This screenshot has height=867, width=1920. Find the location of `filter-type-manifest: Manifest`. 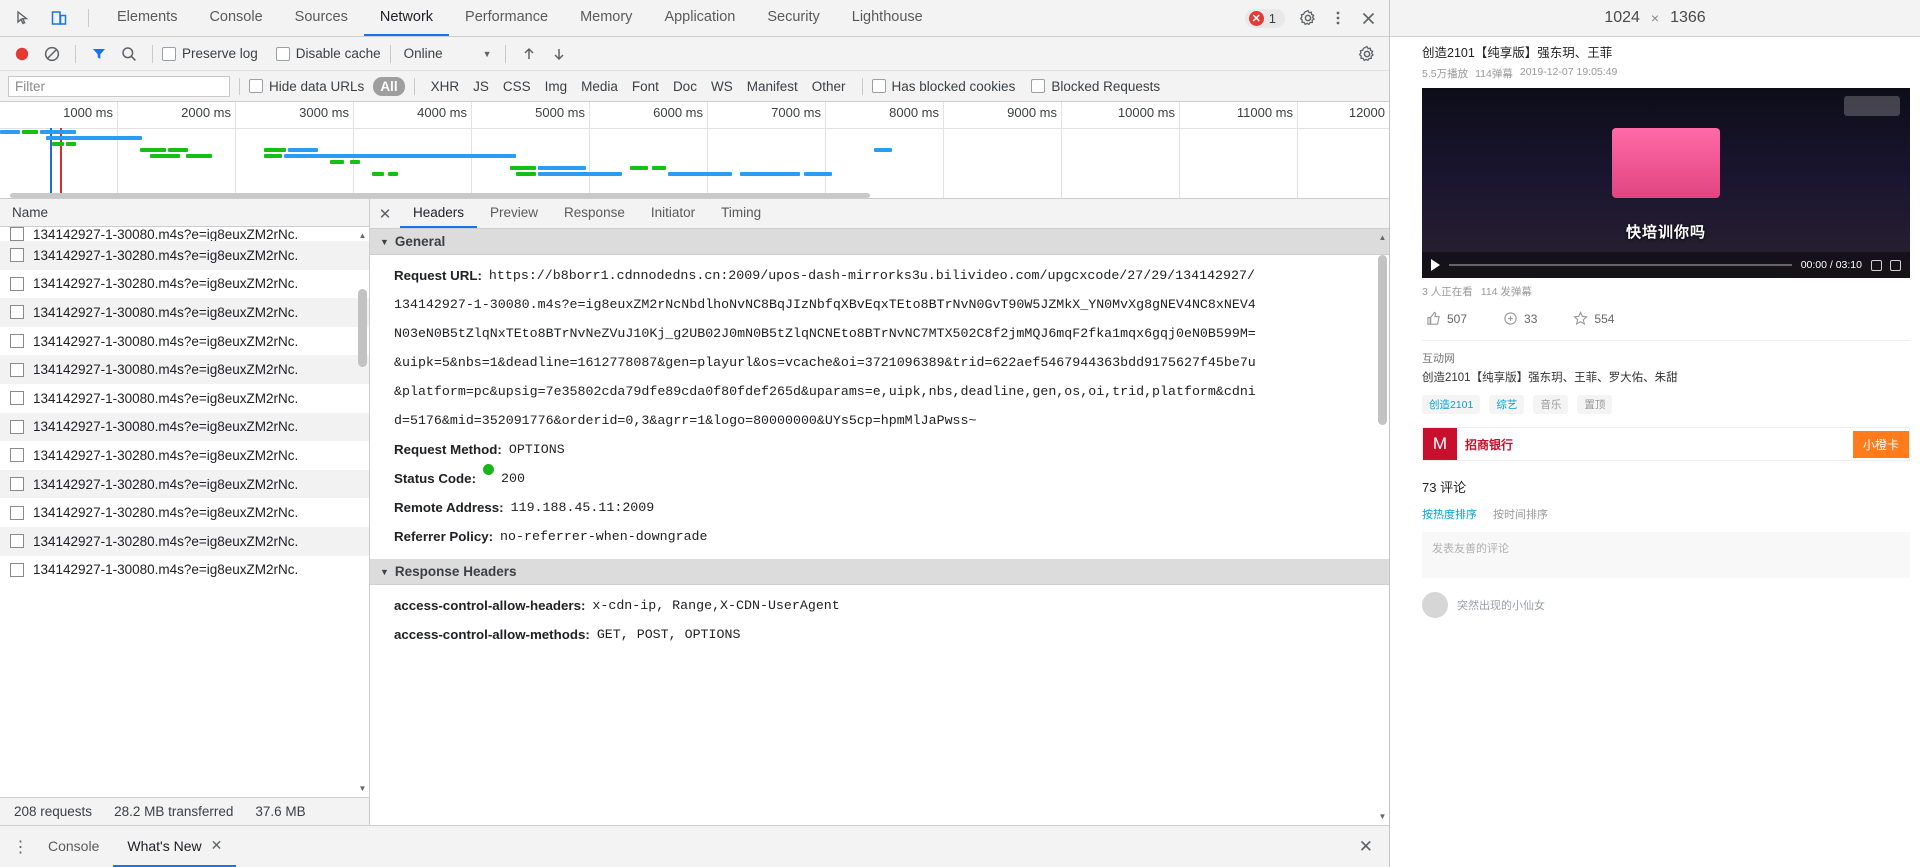

filter-type-manifest: Manifest is located at coordinates (772, 86).